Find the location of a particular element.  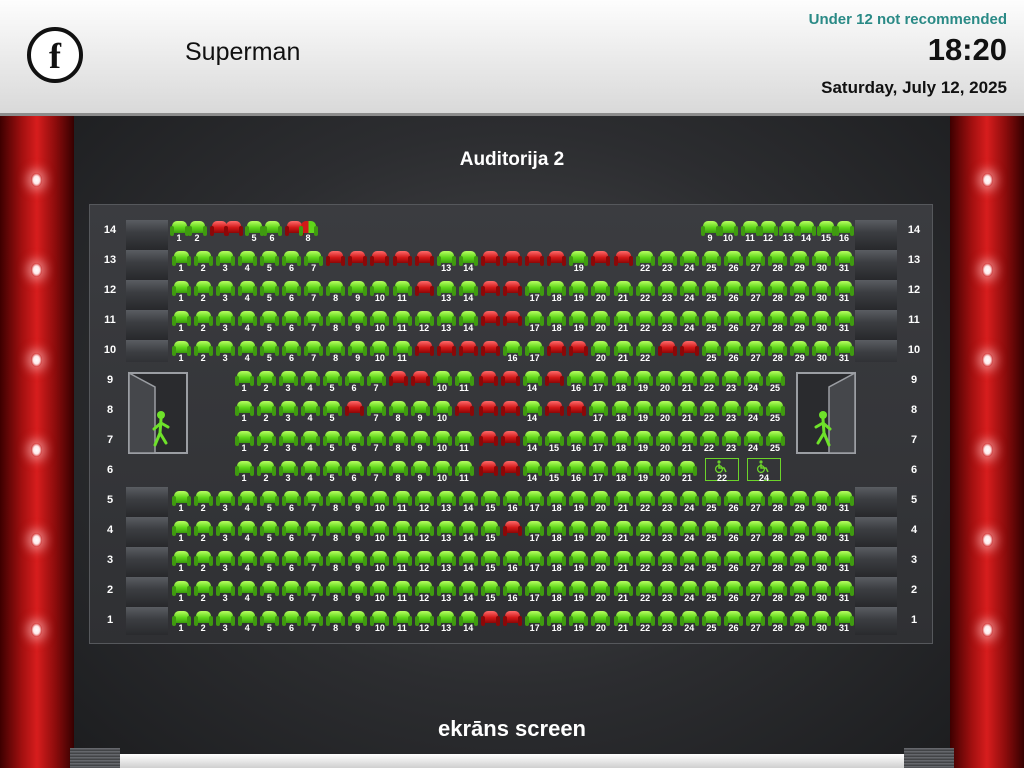

row-label-left: 1 is located at coordinates (110, 620).